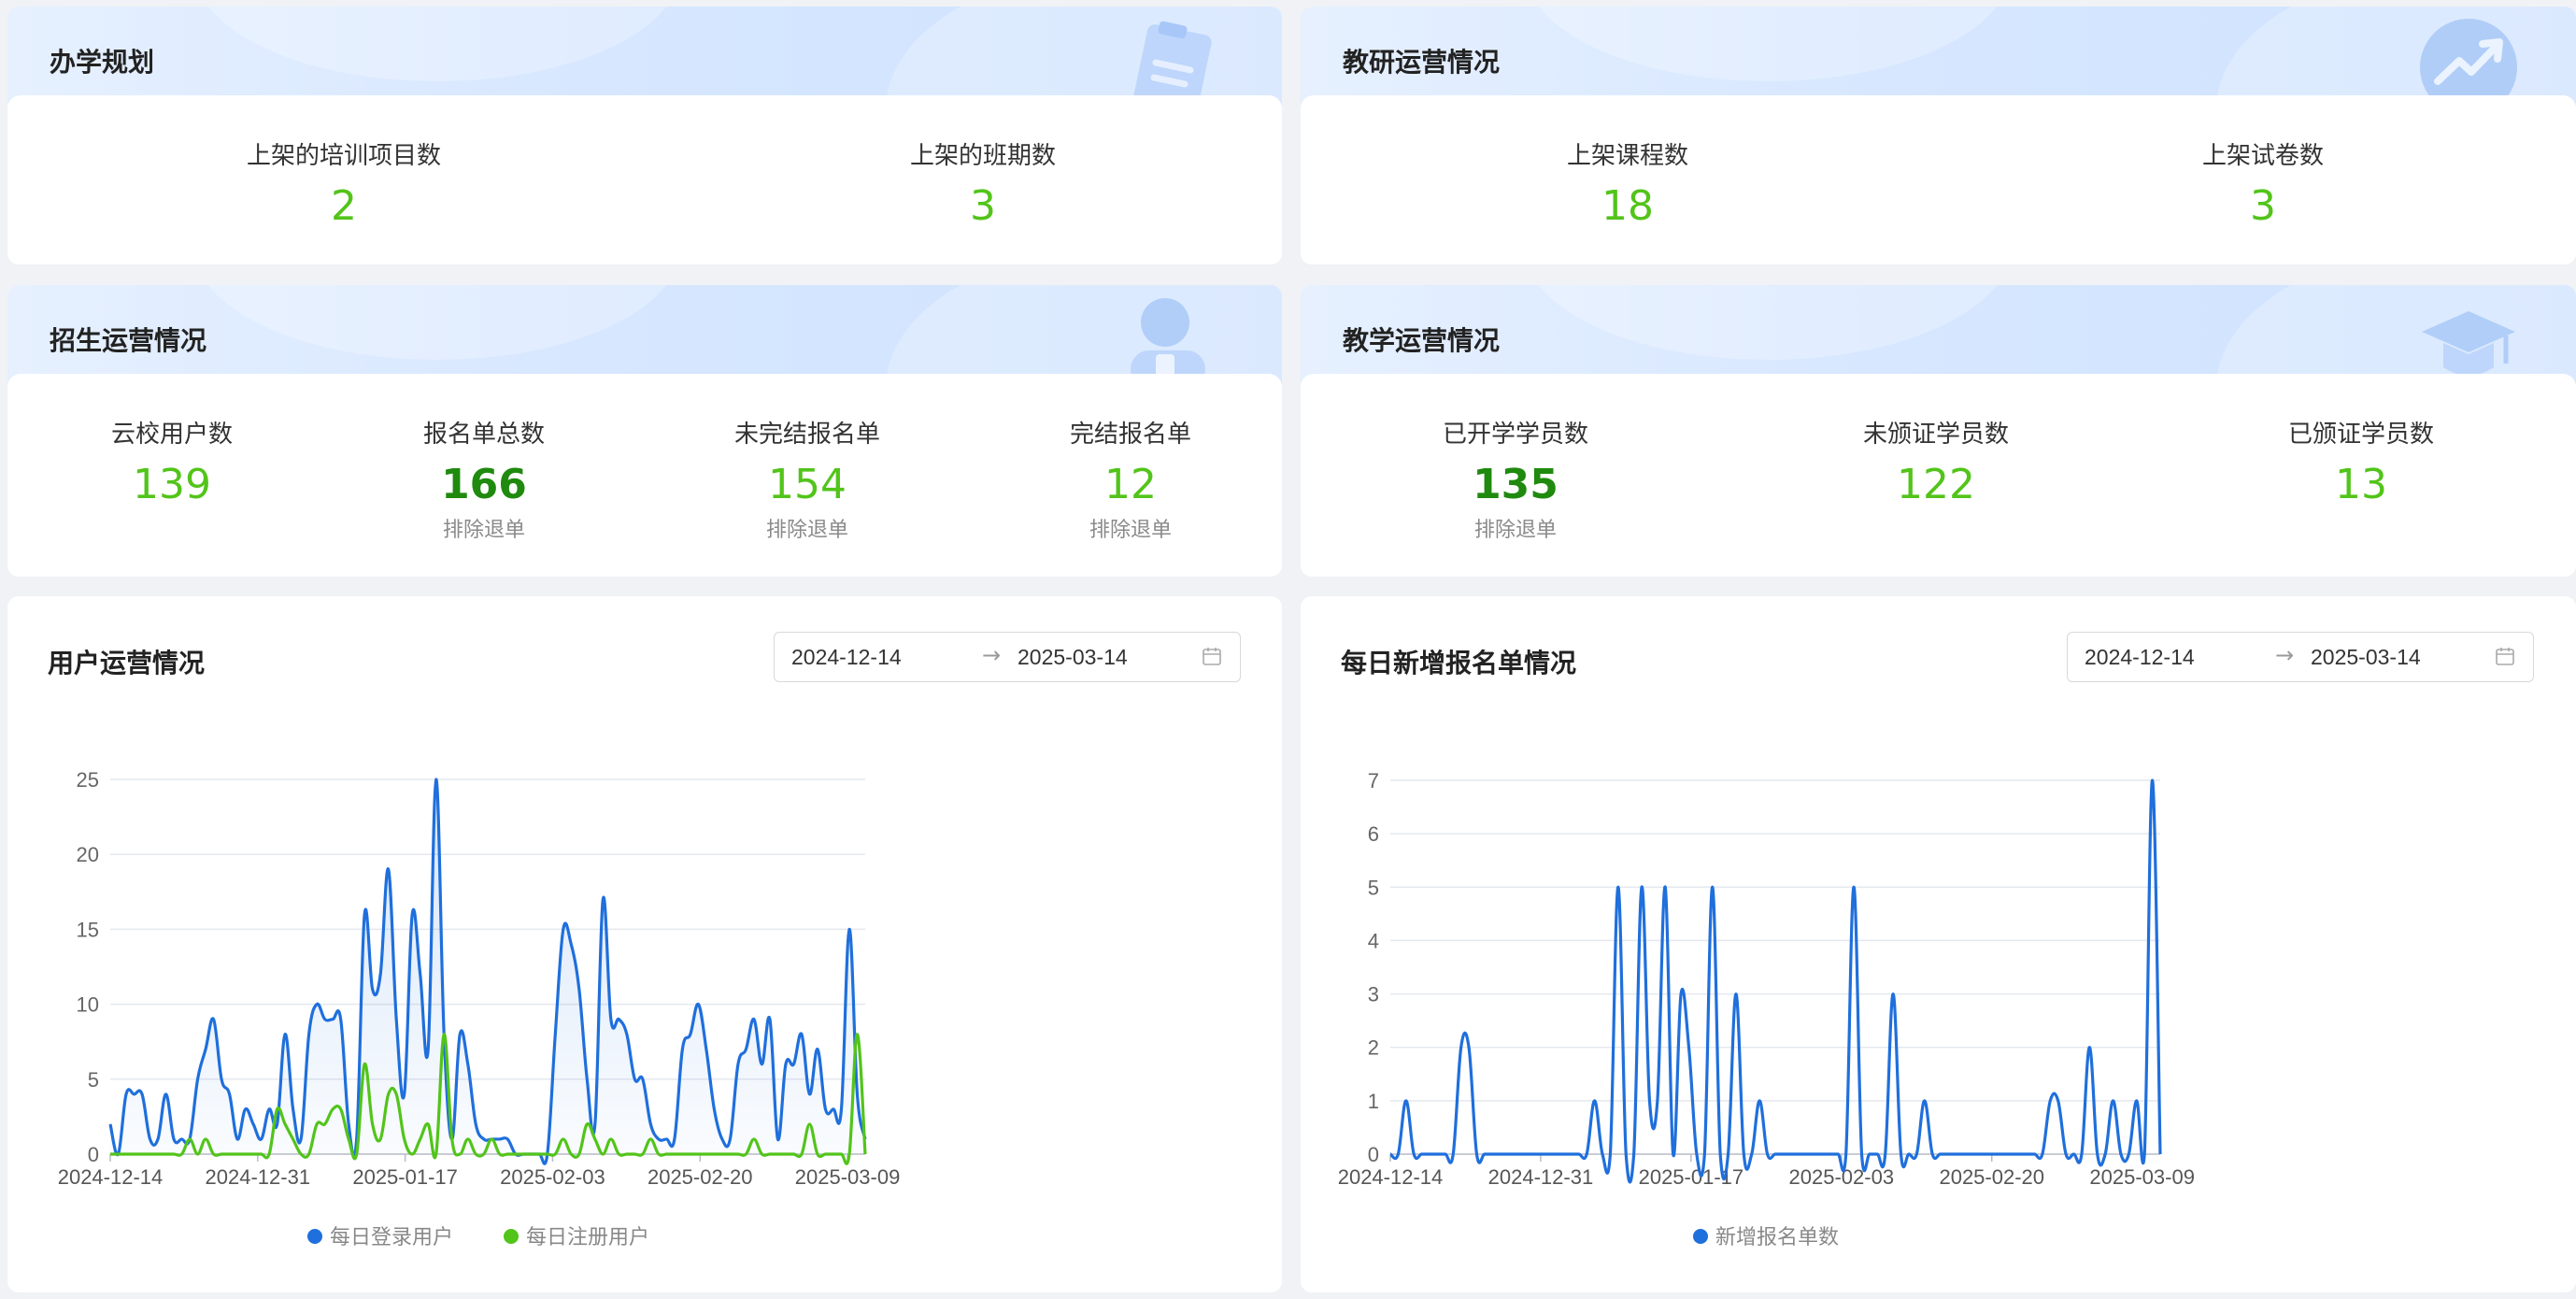 This screenshot has height=1299, width=2576. What do you see at coordinates (392, 1237) in the screenshot?
I see `legend-label: 每日登录用户` at bounding box center [392, 1237].